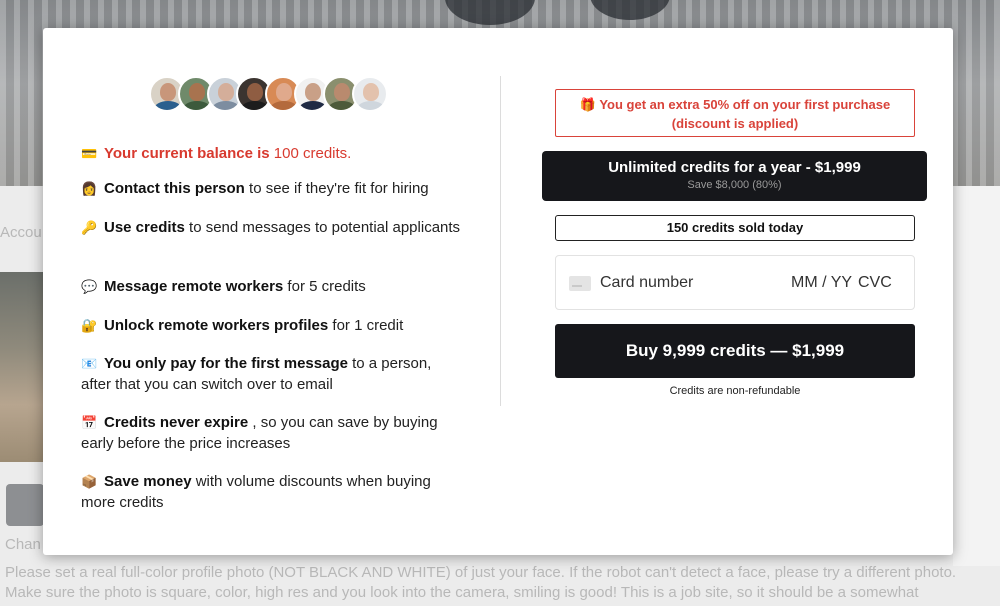 This screenshot has height=606, width=1000. What do you see at coordinates (176, 422) in the screenshot?
I see `expire-label: Credits never expire` at bounding box center [176, 422].